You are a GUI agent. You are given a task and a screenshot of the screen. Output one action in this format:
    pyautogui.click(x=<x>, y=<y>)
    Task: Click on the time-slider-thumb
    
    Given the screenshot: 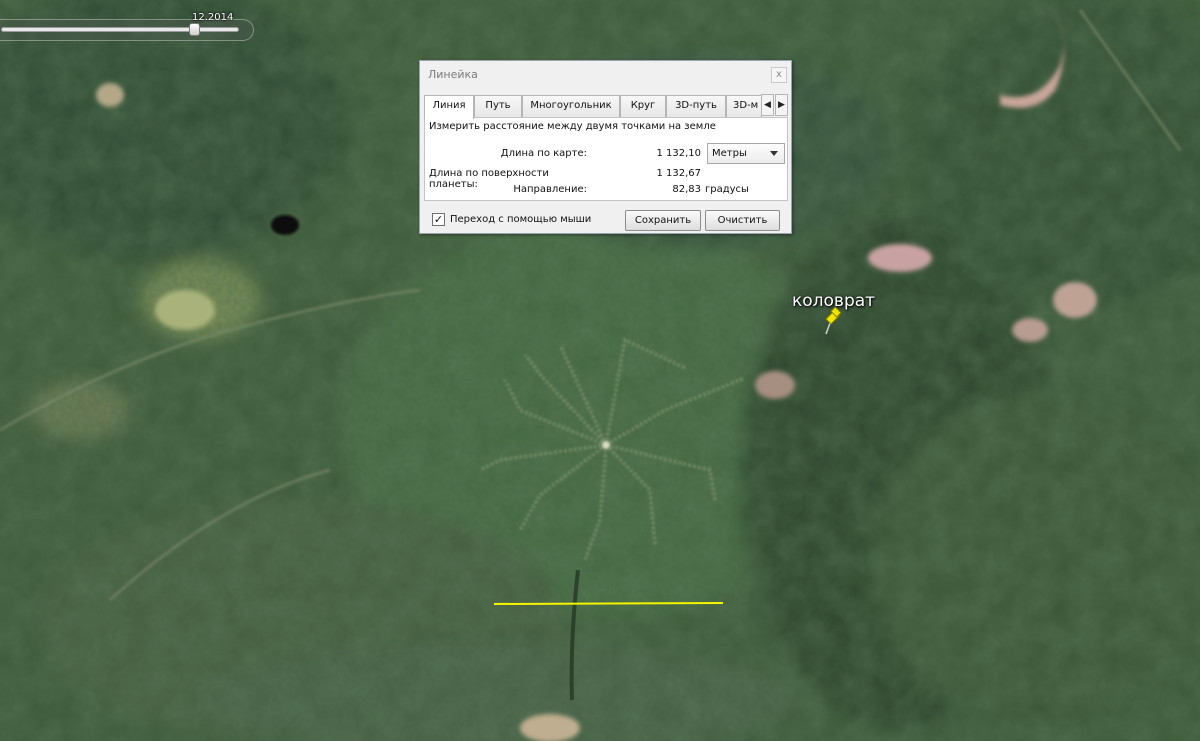 What is the action you would take?
    pyautogui.click(x=195, y=29)
    